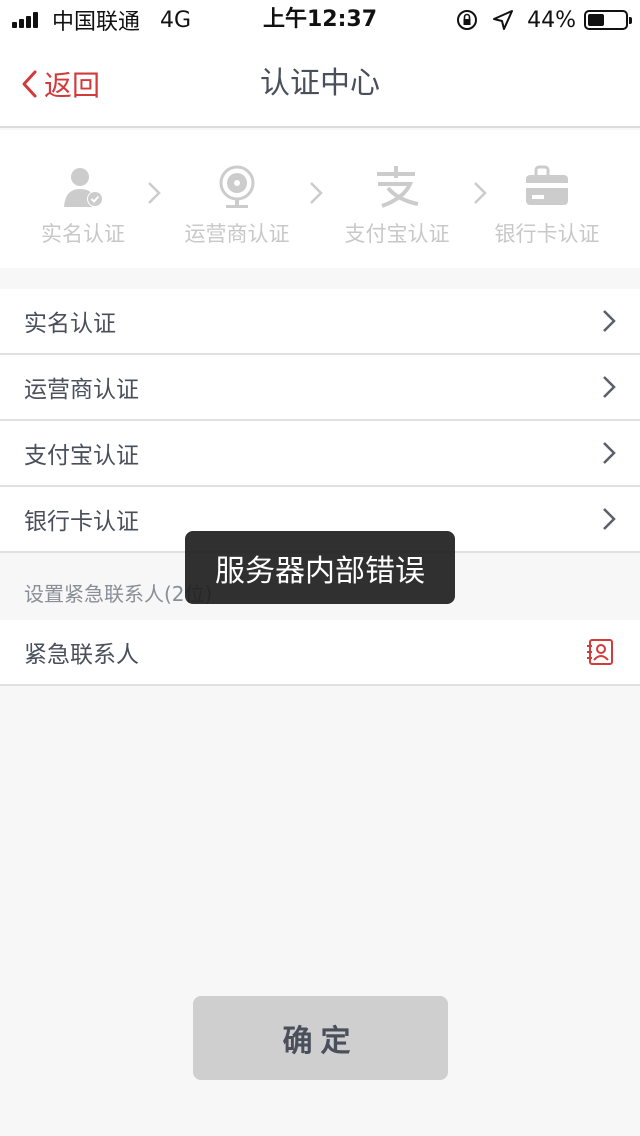  What do you see at coordinates (70, 324) in the screenshot?
I see `list-item-label: 实名认证` at bounding box center [70, 324].